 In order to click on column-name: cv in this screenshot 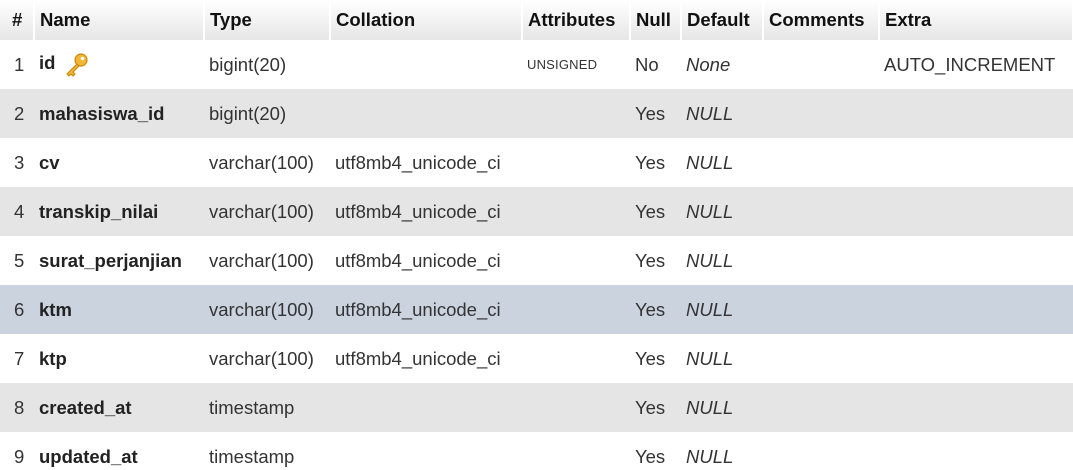, I will do `click(49, 162)`.